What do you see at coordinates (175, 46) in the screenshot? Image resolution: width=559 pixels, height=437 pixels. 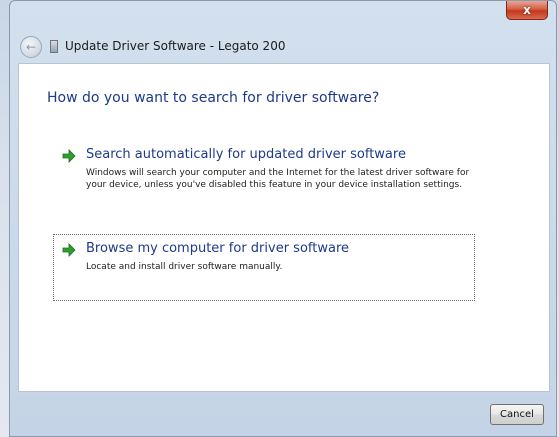 I see `dialog-title: Update Driver Software - Legato 200` at bounding box center [175, 46].